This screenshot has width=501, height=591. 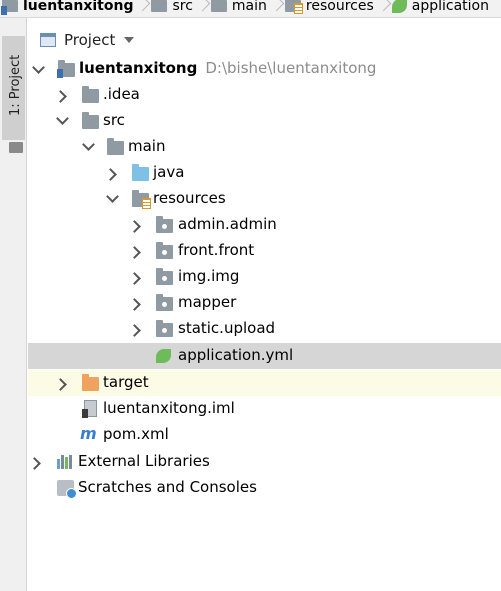 I want to click on project-name: luentanxitong, so click(x=138, y=68).